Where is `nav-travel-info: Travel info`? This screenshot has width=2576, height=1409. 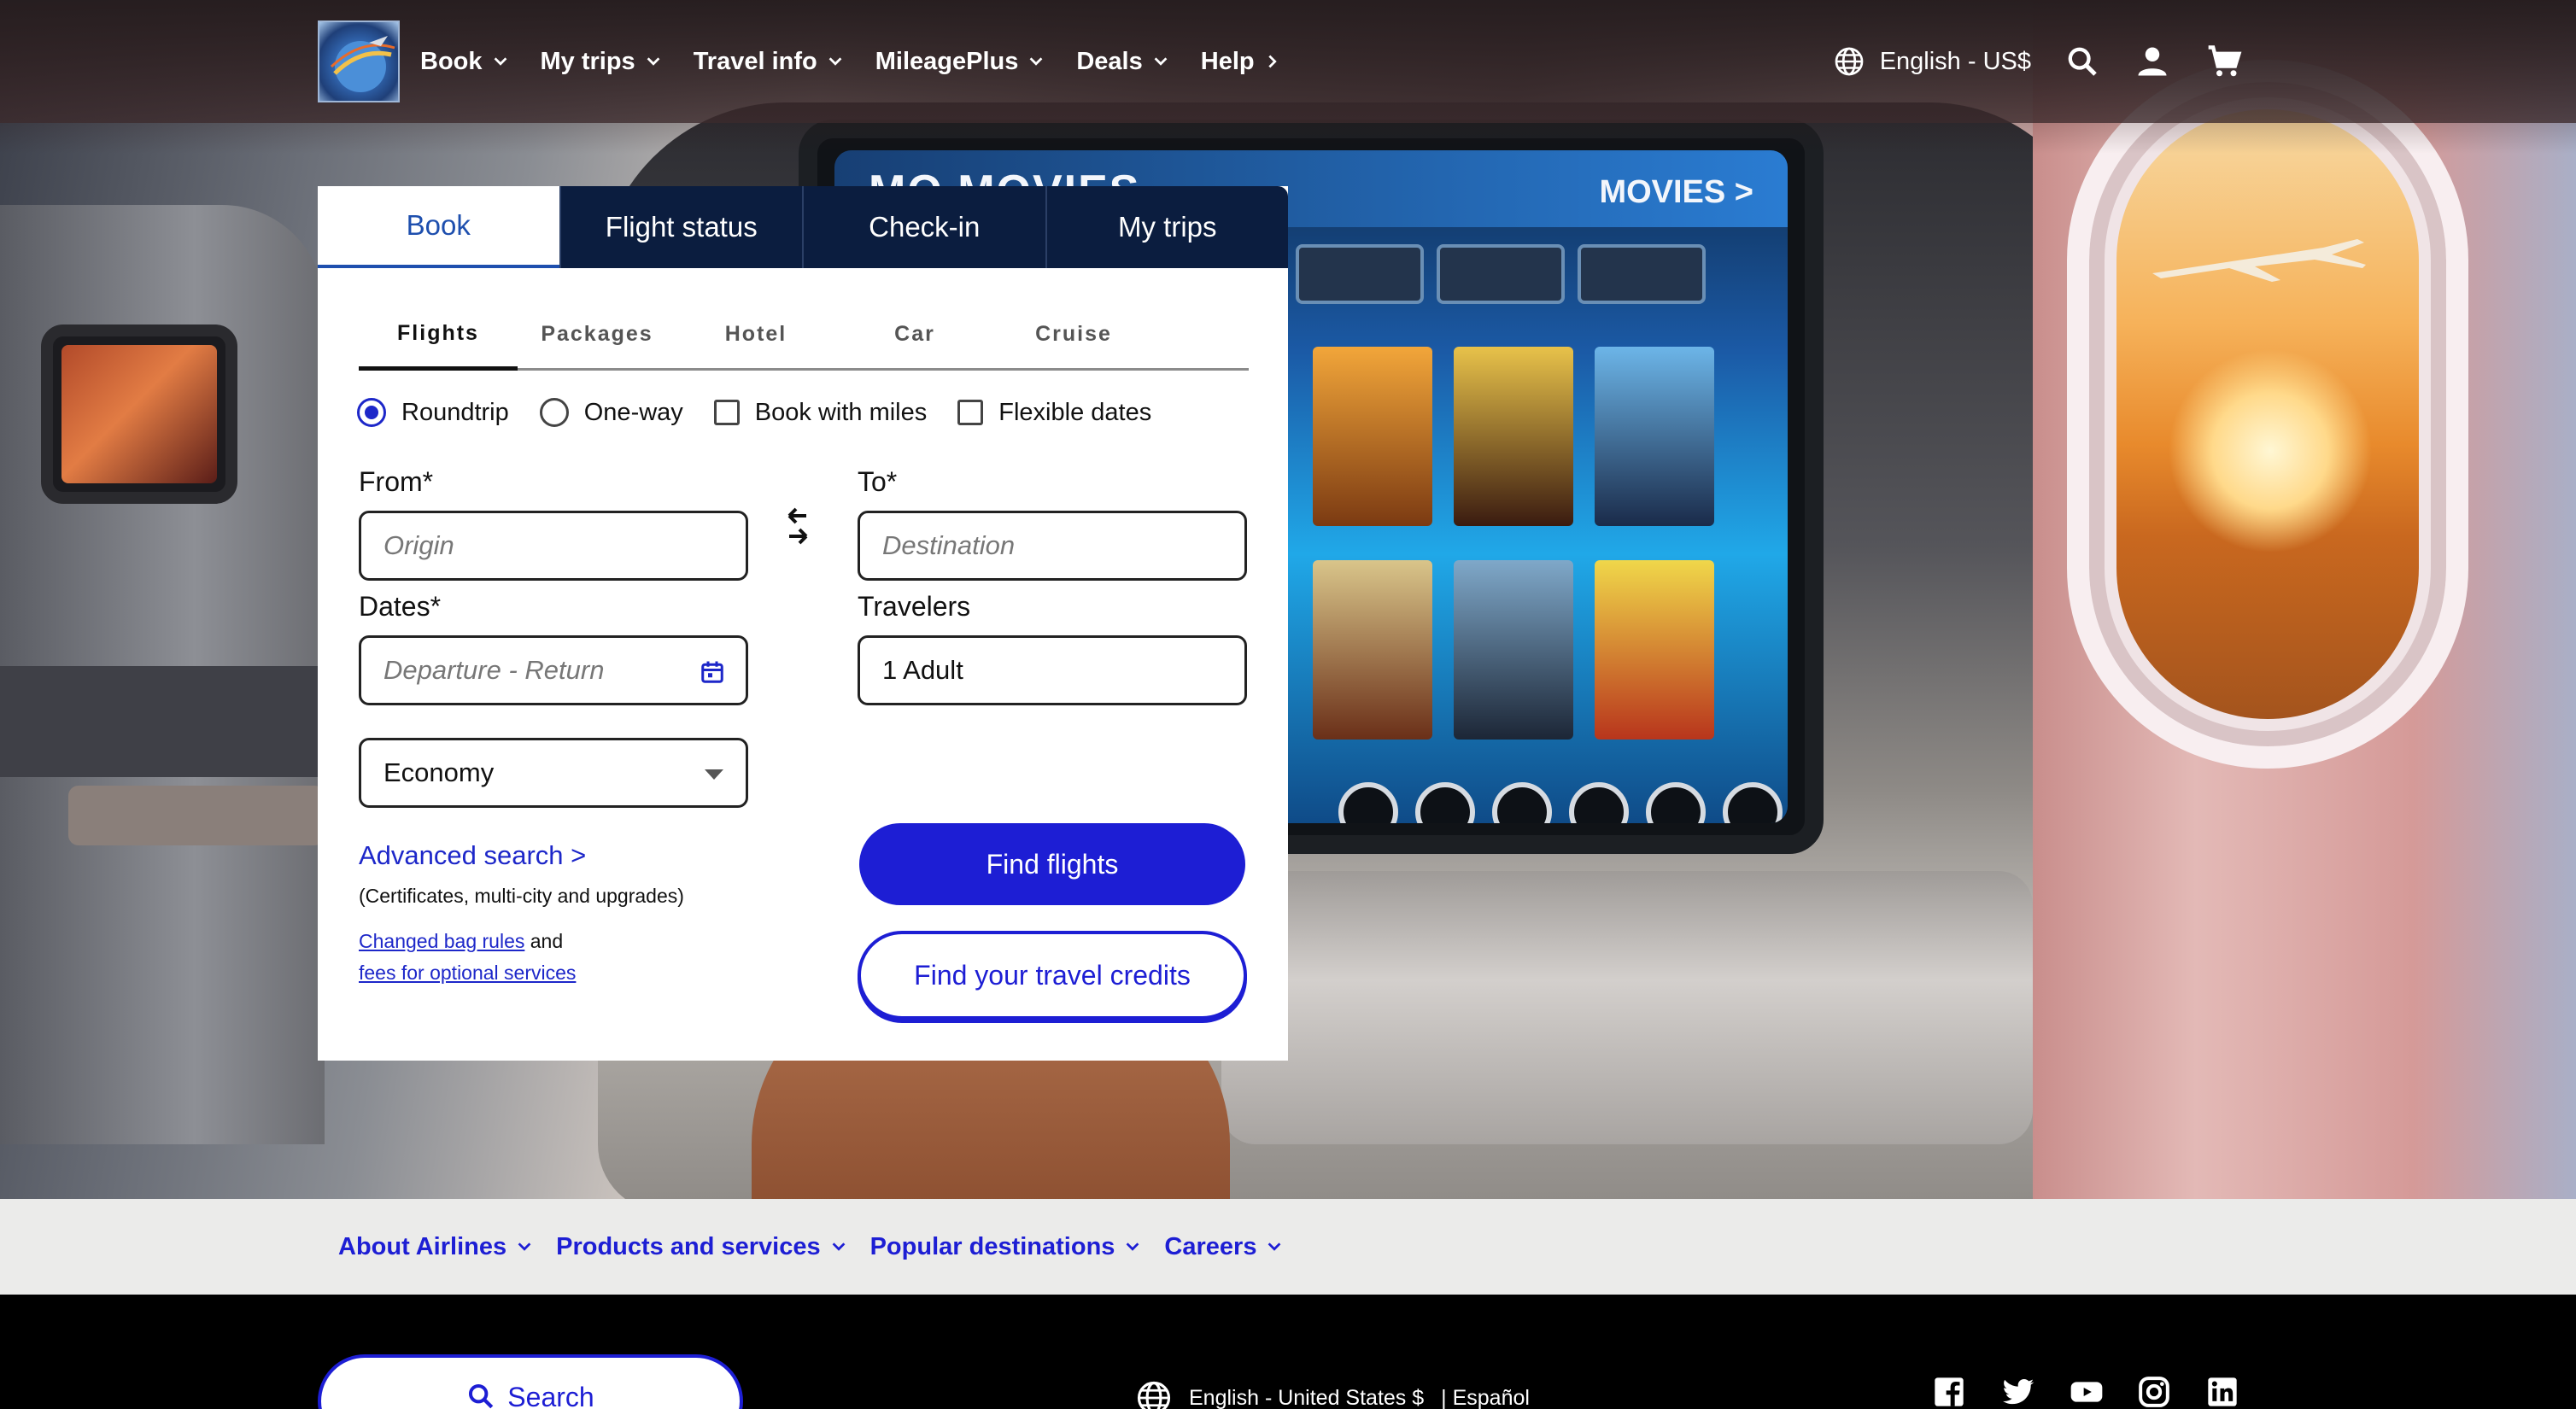 nav-travel-info: Travel info is located at coordinates (769, 62).